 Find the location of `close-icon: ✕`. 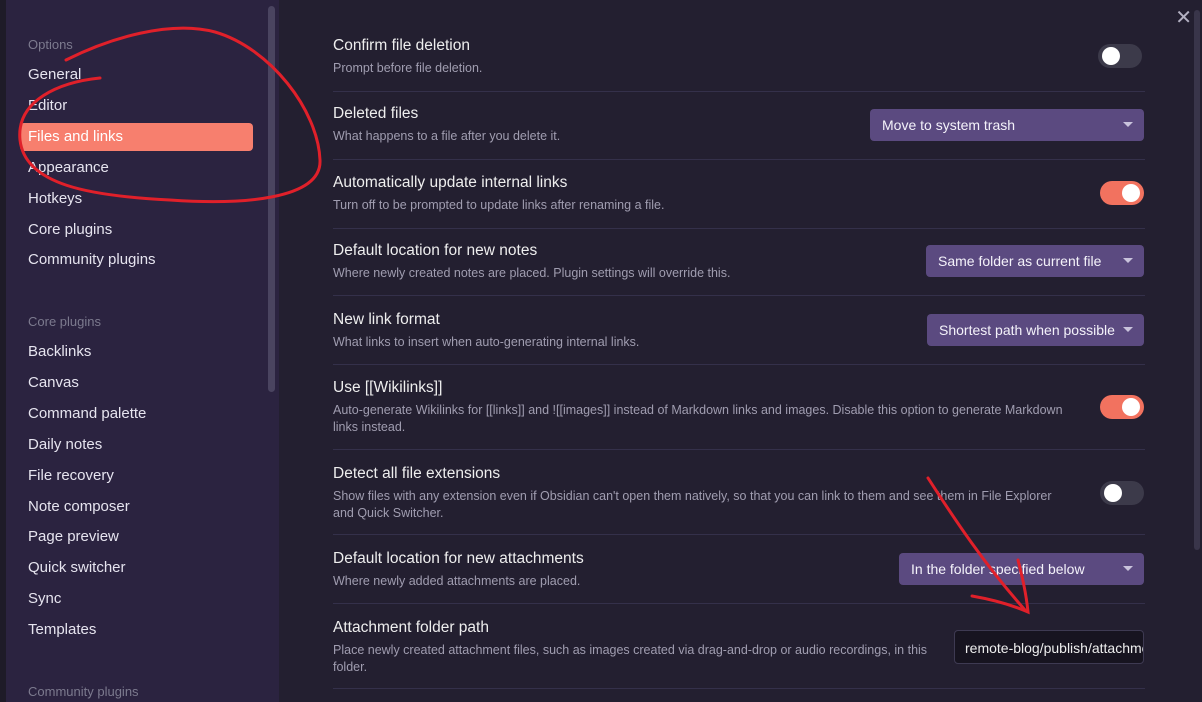

close-icon: ✕ is located at coordinates (1183, 18).